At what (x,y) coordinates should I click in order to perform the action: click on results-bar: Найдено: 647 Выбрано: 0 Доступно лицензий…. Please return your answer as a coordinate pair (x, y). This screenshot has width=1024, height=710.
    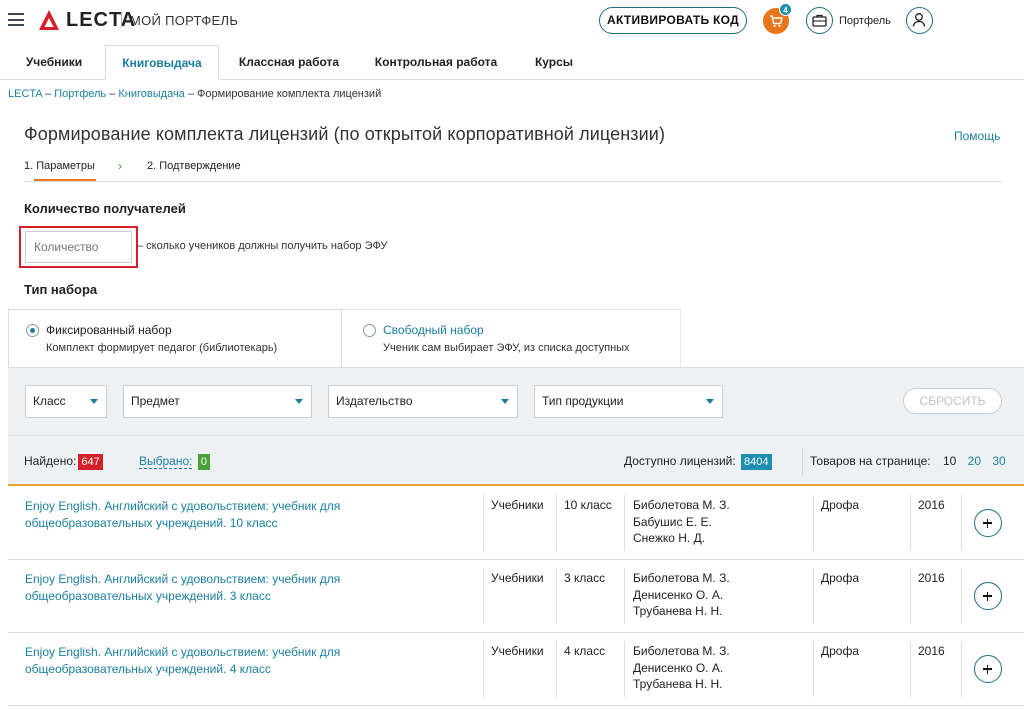
    Looking at the image, I should click on (516, 460).